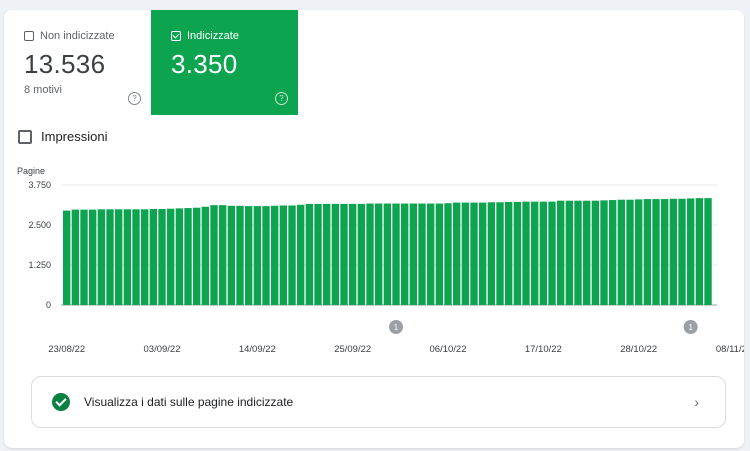  What do you see at coordinates (696, 402) in the screenshot?
I see `chevron-right-icon: ›` at bounding box center [696, 402].